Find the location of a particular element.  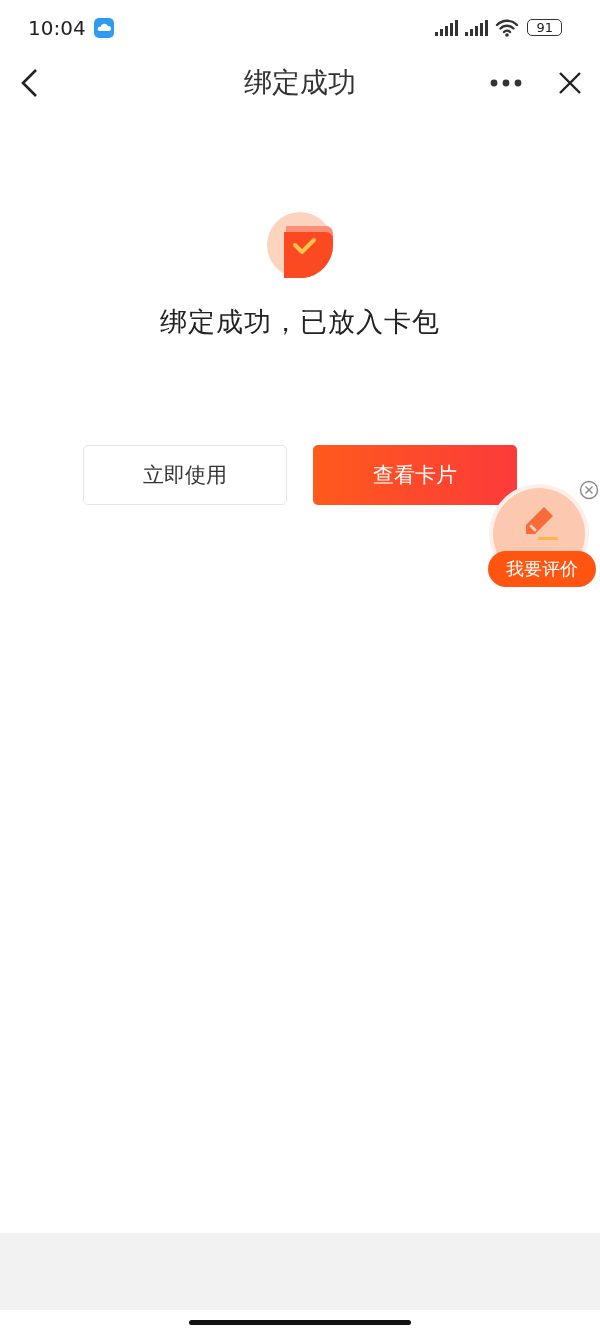

battery-level: 91 is located at coordinates (544, 27).